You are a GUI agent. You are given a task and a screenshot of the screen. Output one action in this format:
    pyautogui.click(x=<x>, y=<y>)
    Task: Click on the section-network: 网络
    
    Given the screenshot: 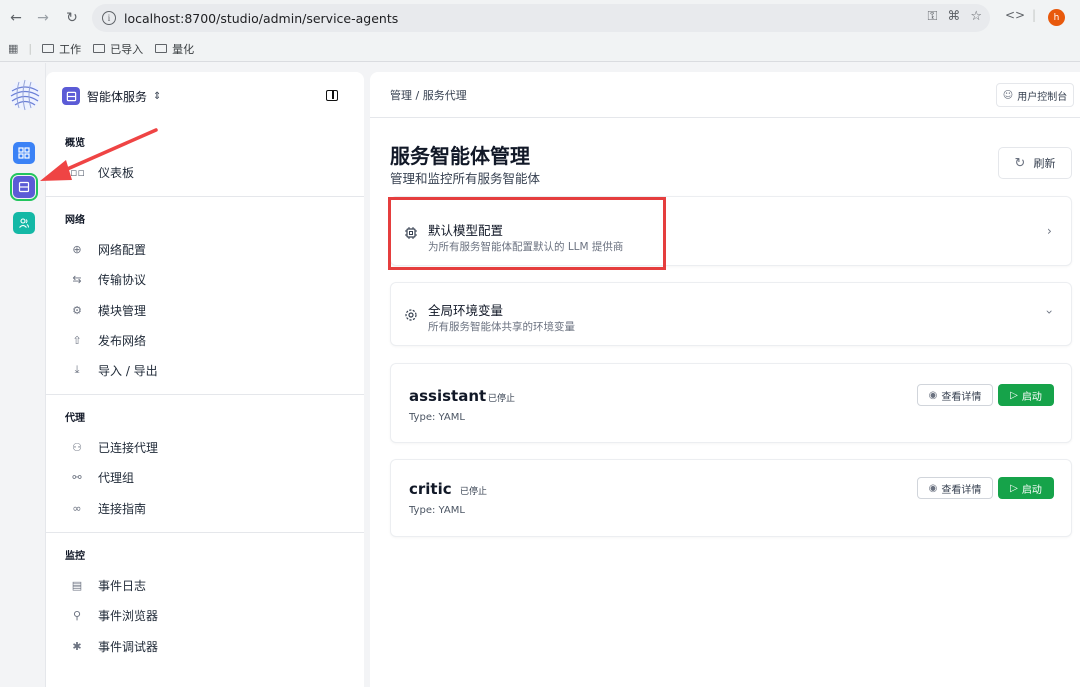 What is the action you would take?
    pyautogui.click(x=205, y=218)
    